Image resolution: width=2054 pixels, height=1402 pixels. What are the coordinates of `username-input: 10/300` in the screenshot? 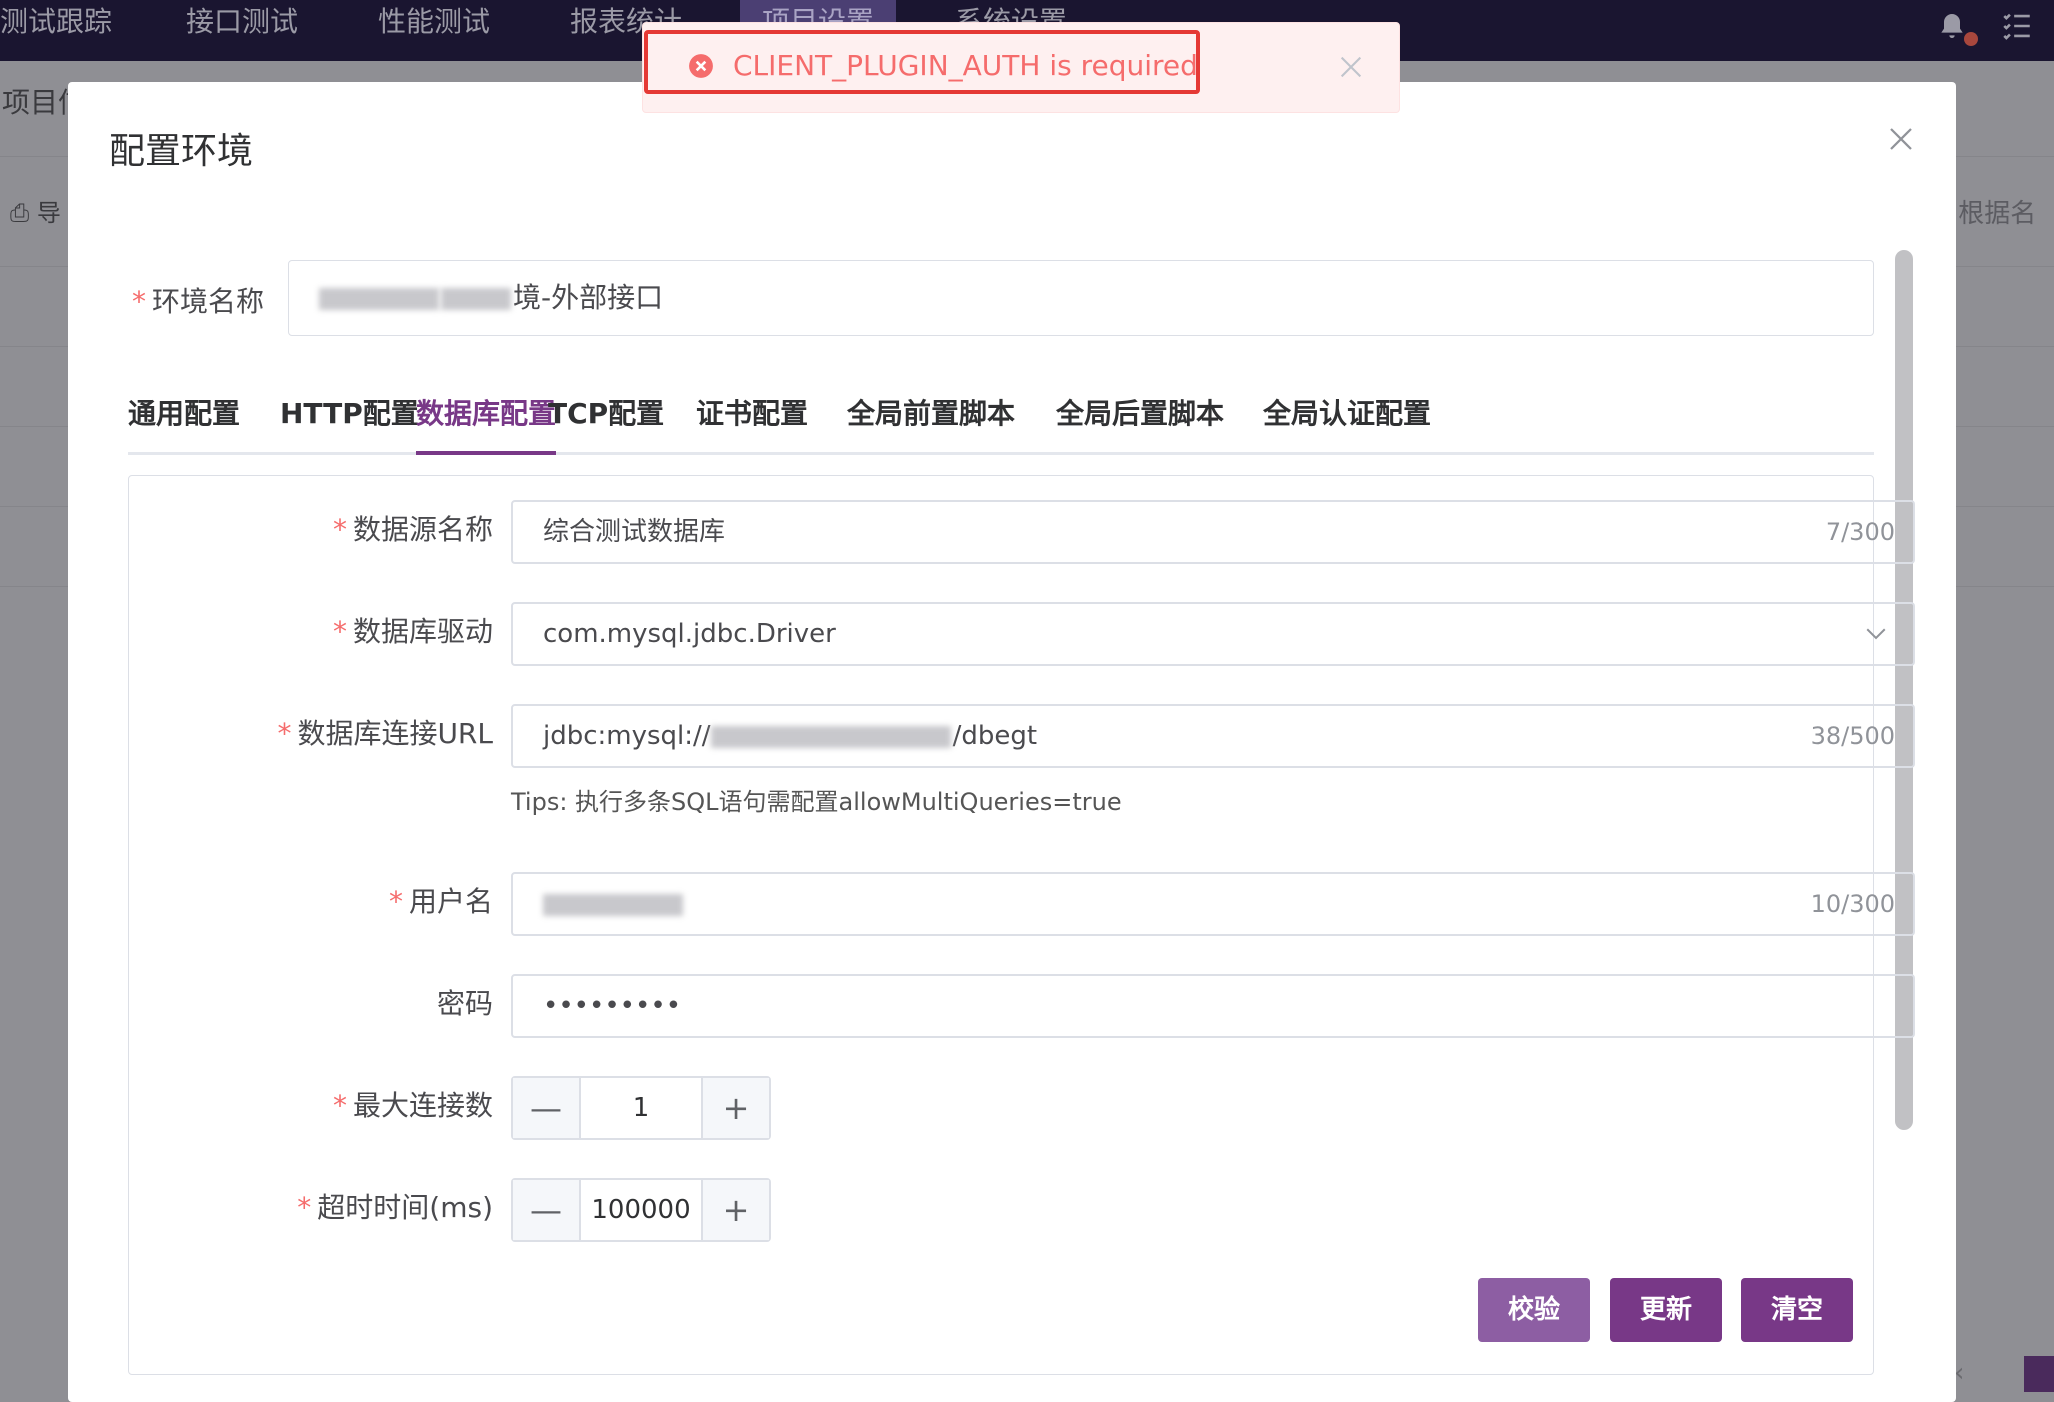 It's located at (1213, 904).